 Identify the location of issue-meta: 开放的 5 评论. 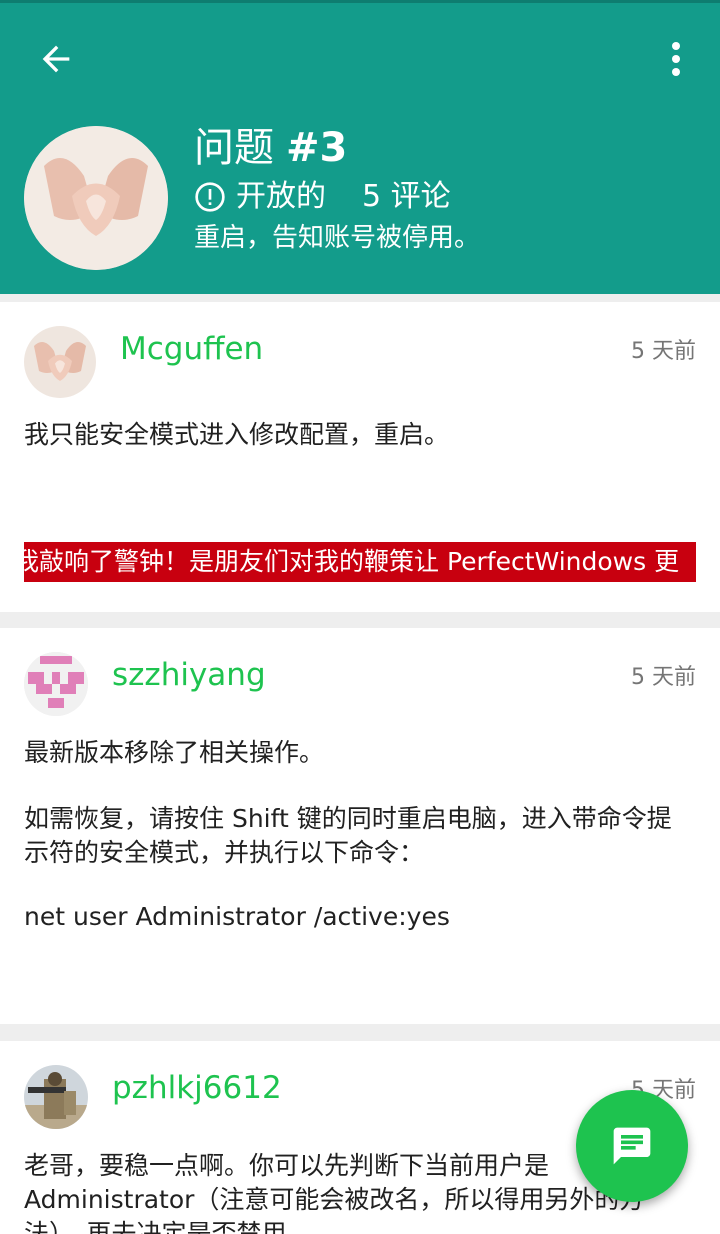
(322, 197).